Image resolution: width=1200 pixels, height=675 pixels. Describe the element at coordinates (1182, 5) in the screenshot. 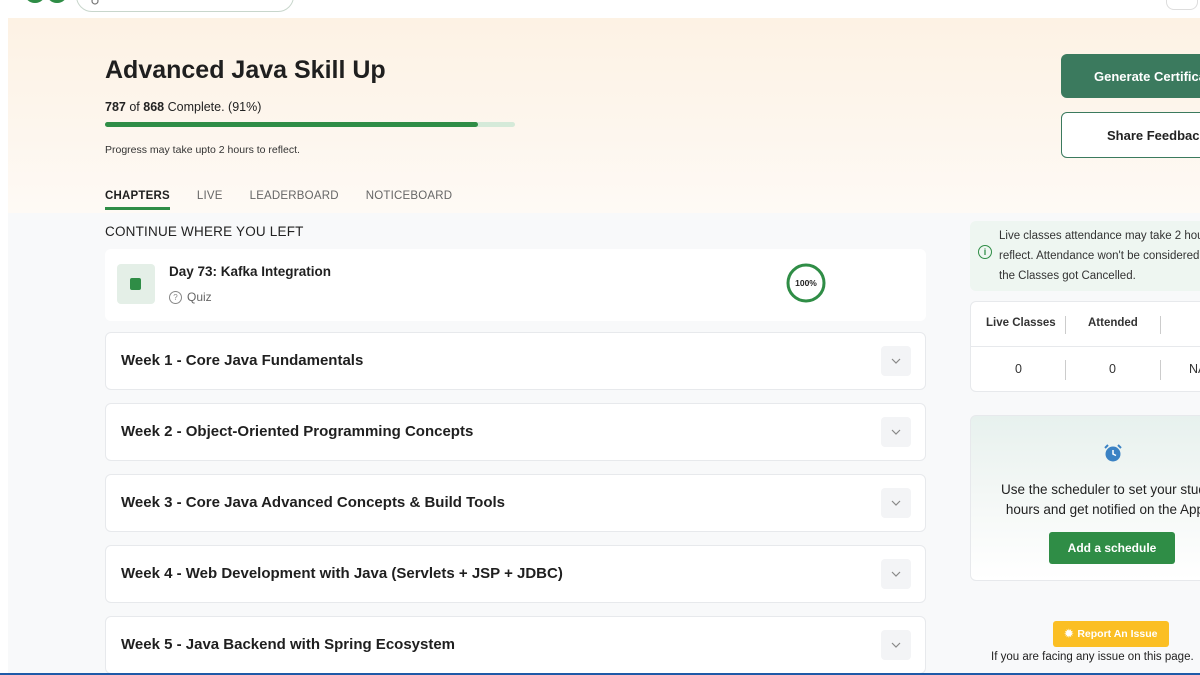

I see `profile-button` at that location.